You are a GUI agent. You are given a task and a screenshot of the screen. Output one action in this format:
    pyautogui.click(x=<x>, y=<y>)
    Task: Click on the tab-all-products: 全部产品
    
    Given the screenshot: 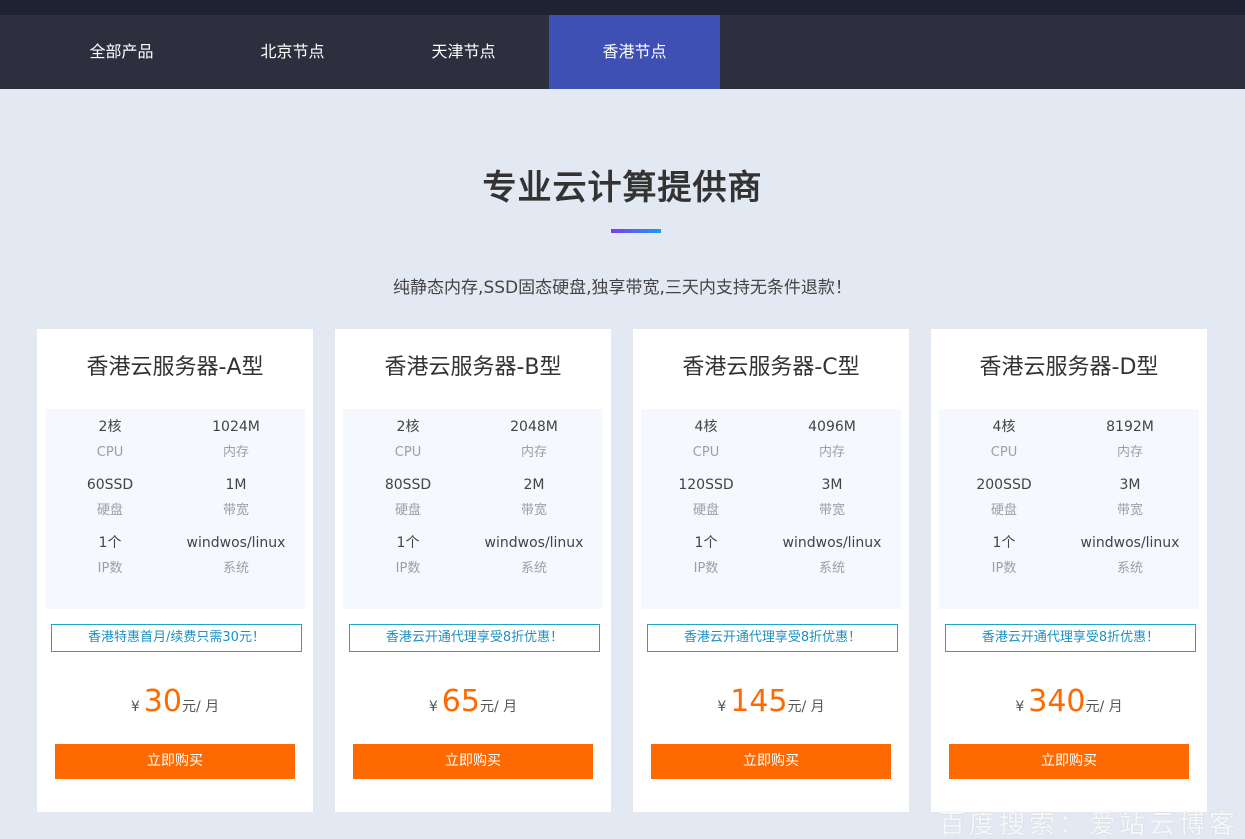 What is the action you would take?
    pyautogui.click(x=121, y=52)
    